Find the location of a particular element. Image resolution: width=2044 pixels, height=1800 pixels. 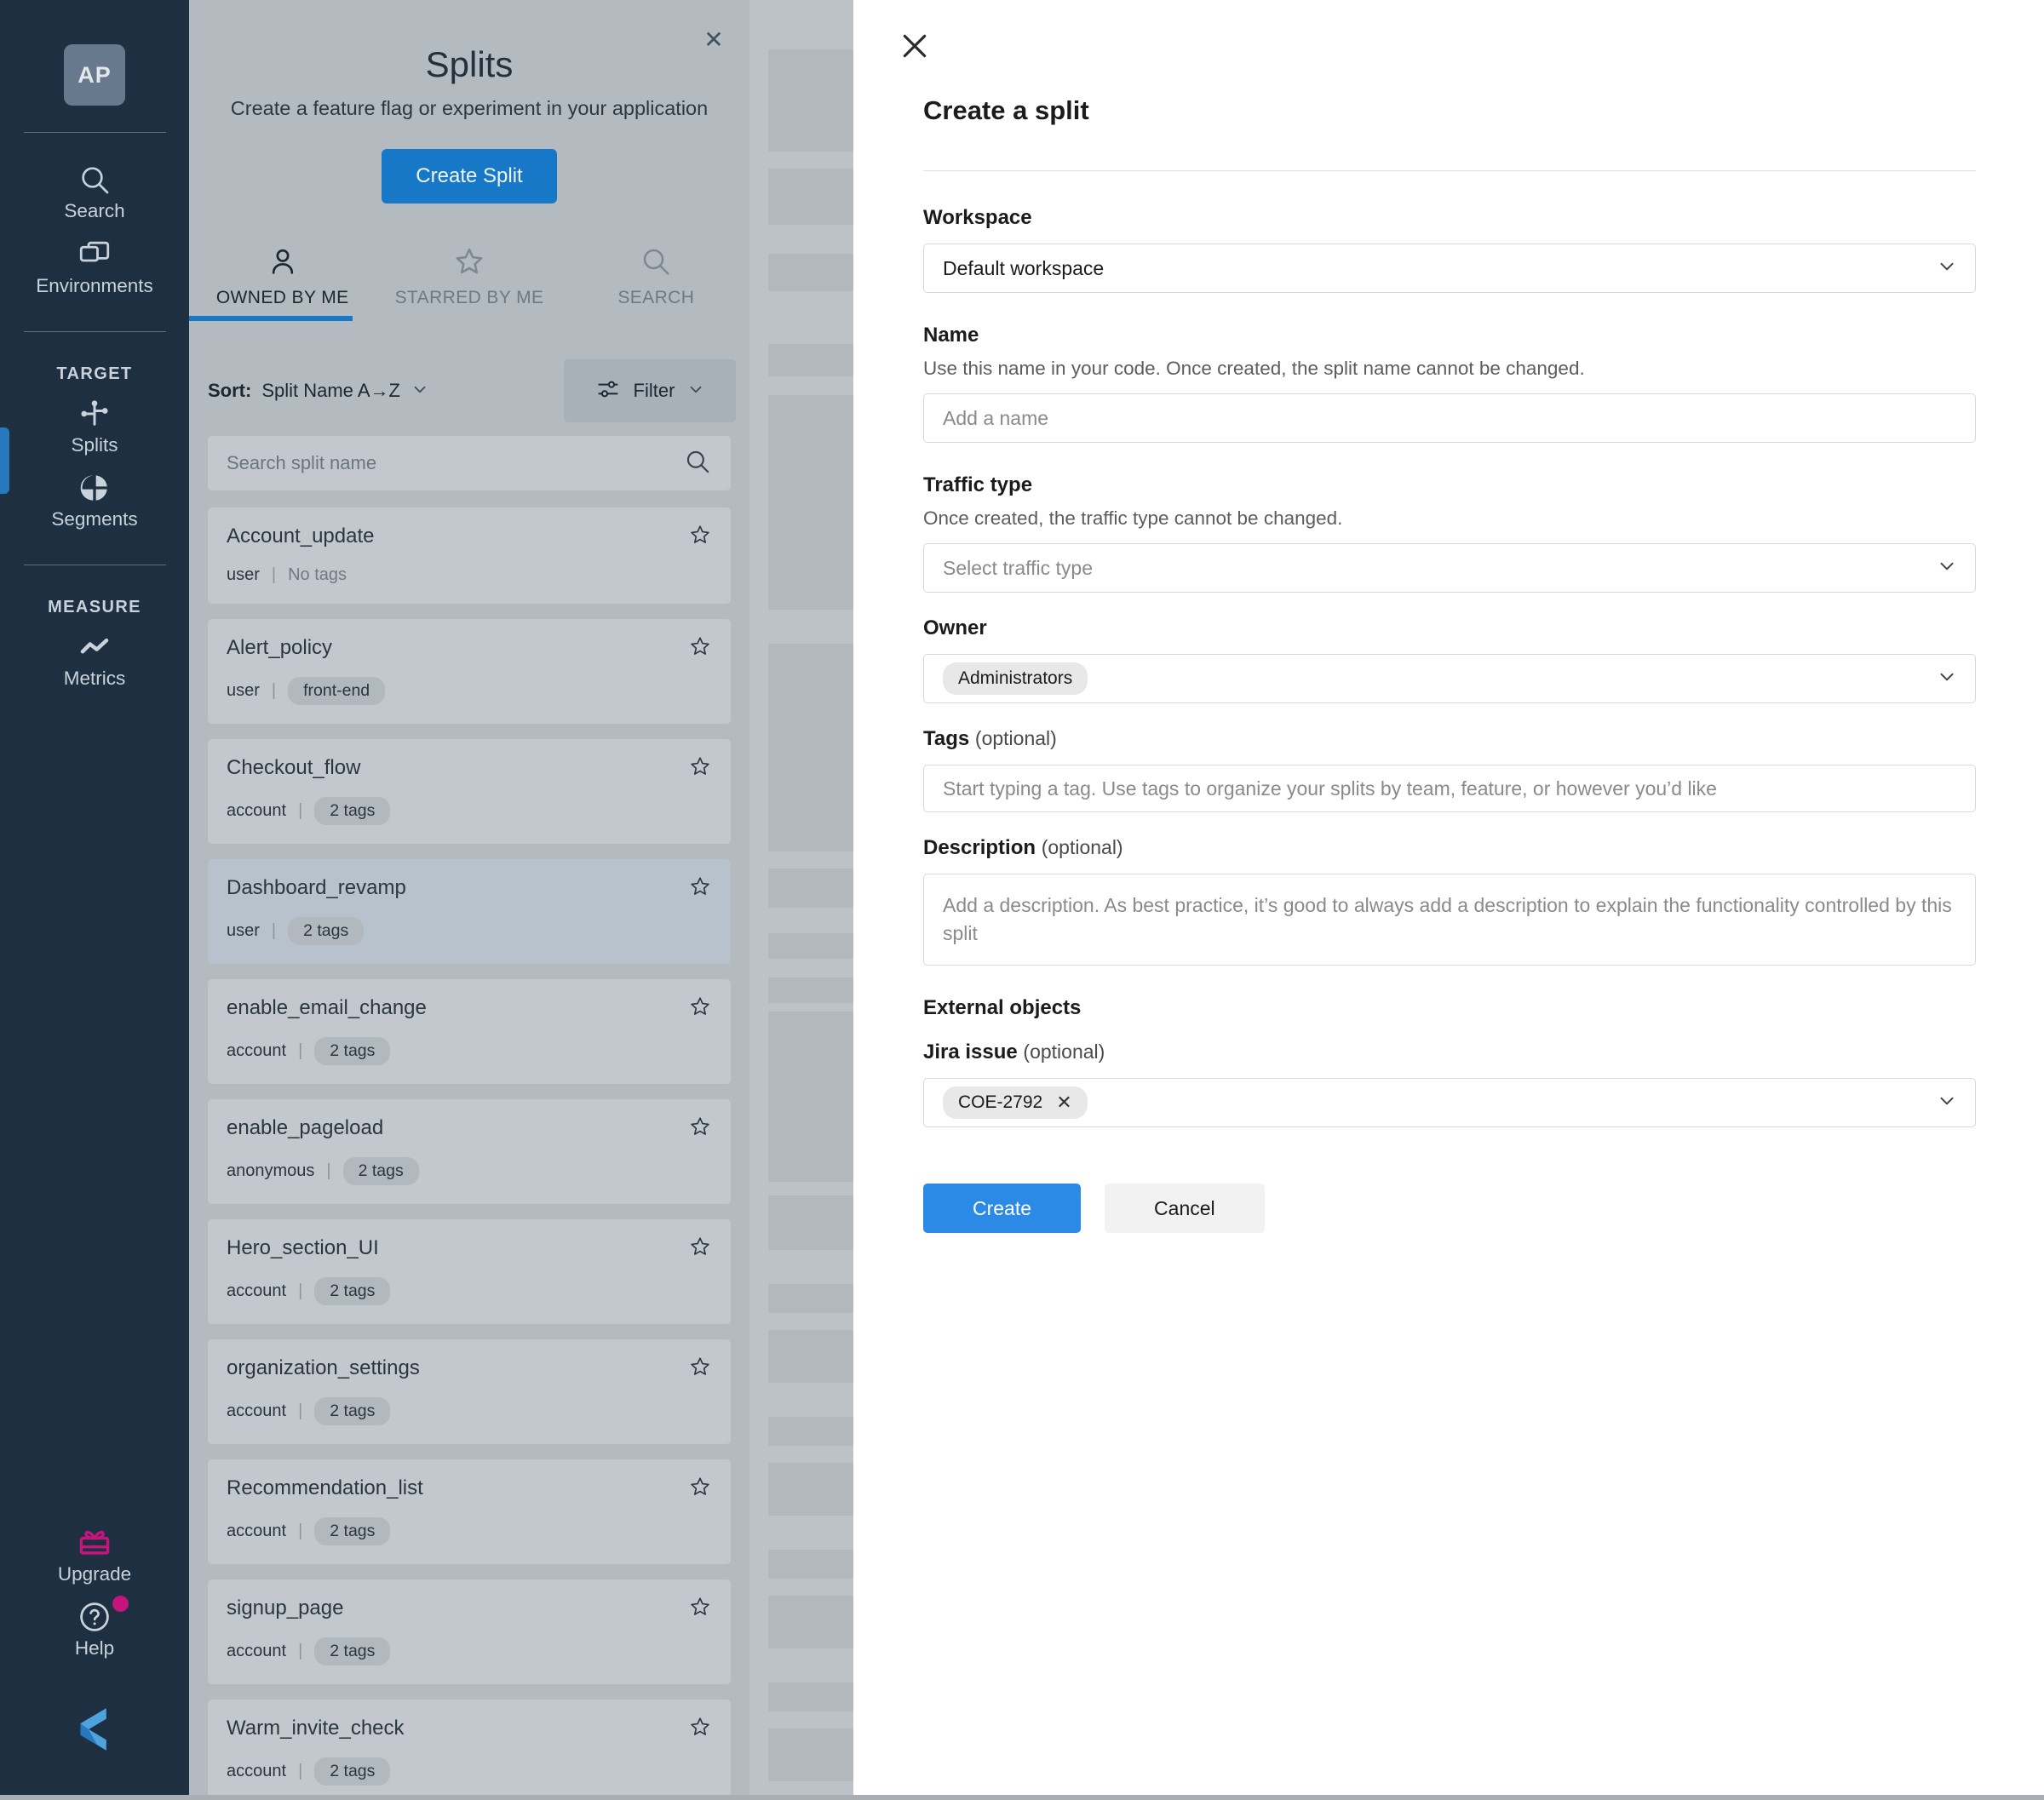

background-content-skeleton is located at coordinates (801, 900).